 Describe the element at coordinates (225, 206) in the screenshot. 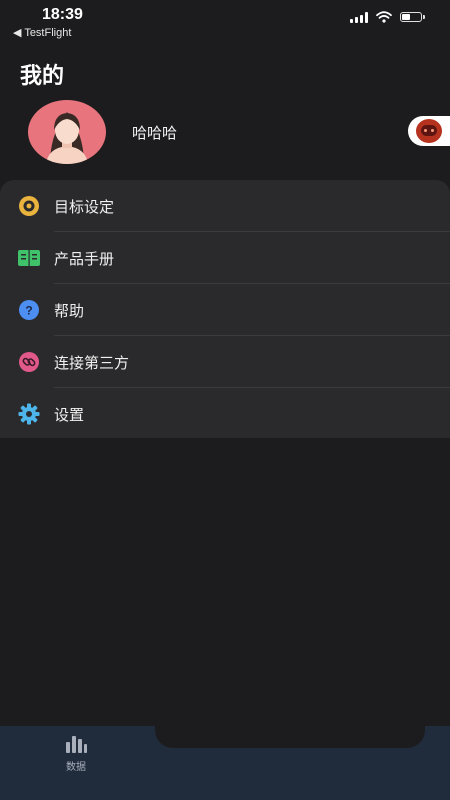

I see `menu-item-goal-setting: 目标设定` at that location.